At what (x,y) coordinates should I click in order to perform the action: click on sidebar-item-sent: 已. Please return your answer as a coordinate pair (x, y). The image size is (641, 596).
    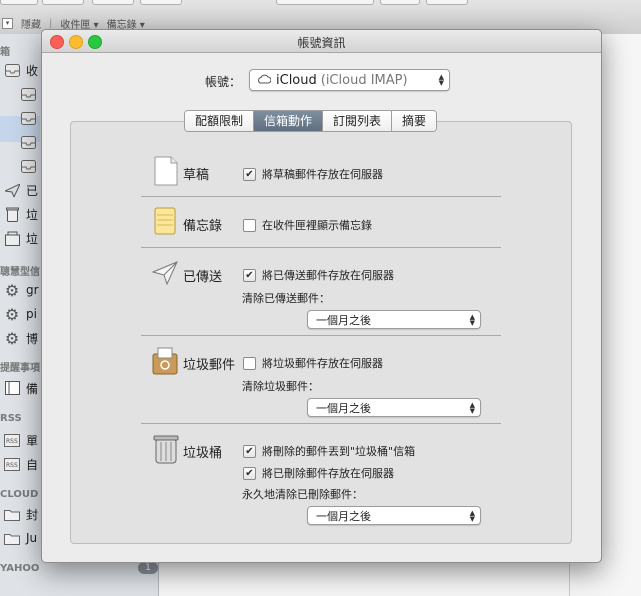
    Looking at the image, I should click on (21, 190).